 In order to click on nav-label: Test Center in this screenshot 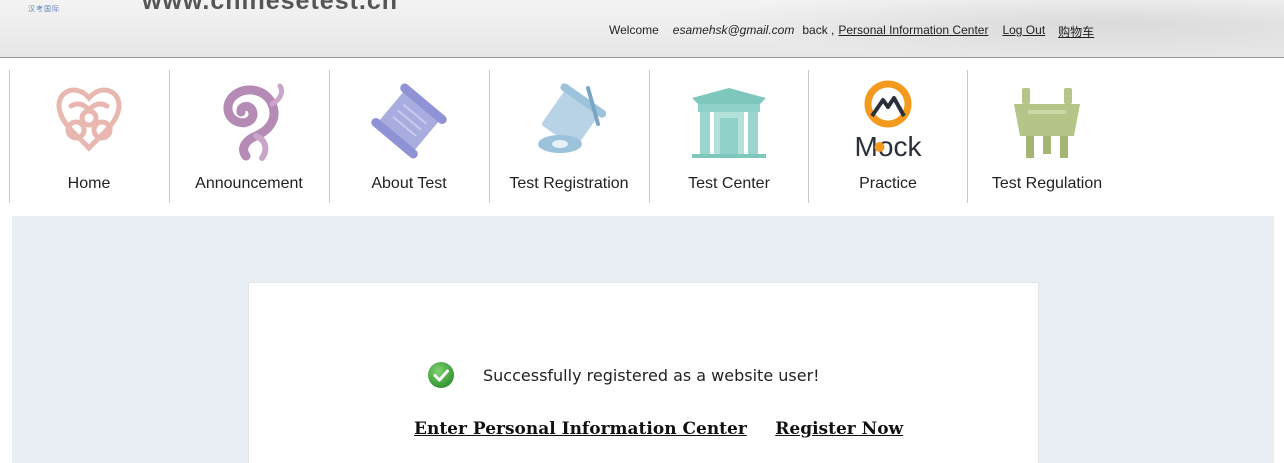, I will do `click(729, 183)`.